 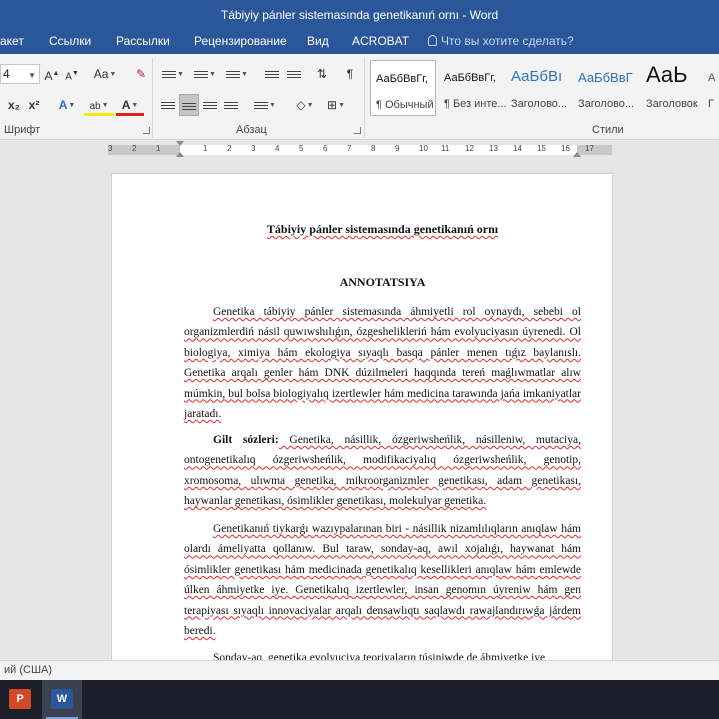 What do you see at coordinates (173, 74) in the screenshot?
I see `bullets-button: ▼` at bounding box center [173, 74].